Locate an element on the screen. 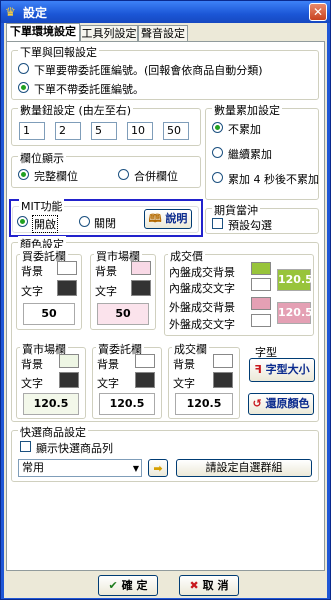  out-bg-label: 外盤成交背景 is located at coordinates (202, 307).